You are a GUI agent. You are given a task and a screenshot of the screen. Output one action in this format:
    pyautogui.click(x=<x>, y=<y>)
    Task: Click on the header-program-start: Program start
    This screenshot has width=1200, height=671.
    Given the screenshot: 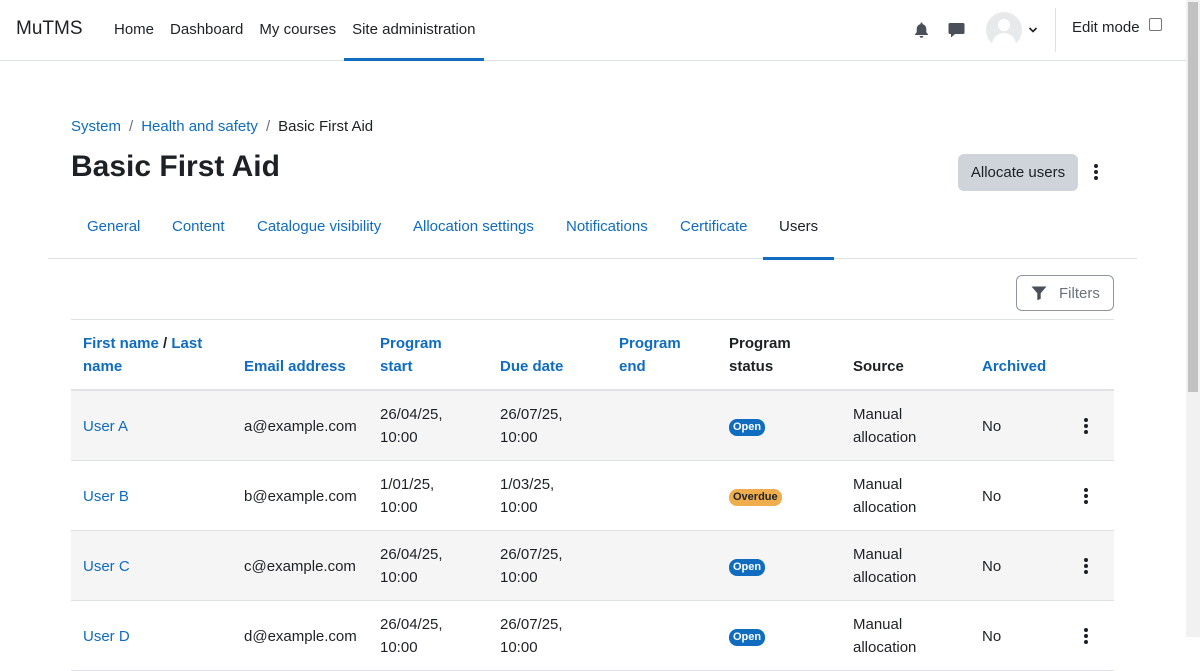 What is the action you would take?
    pyautogui.click(x=411, y=355)
    